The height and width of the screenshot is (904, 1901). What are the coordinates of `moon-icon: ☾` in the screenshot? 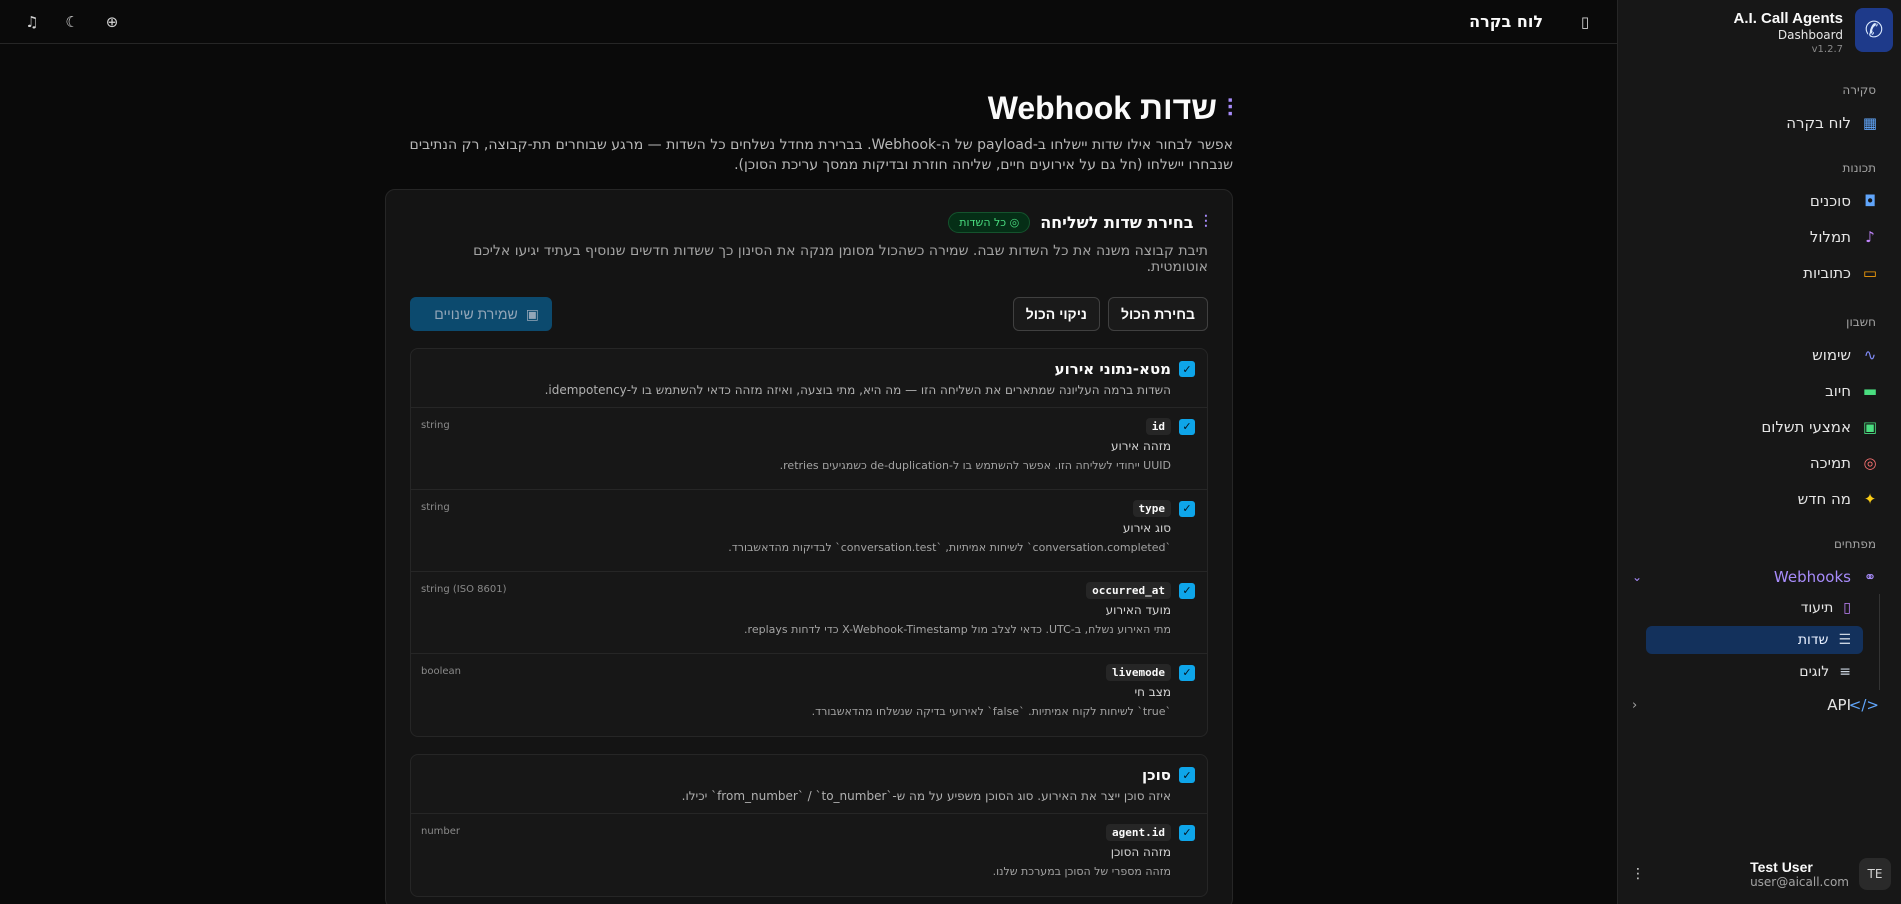 It's located at (72, 22).